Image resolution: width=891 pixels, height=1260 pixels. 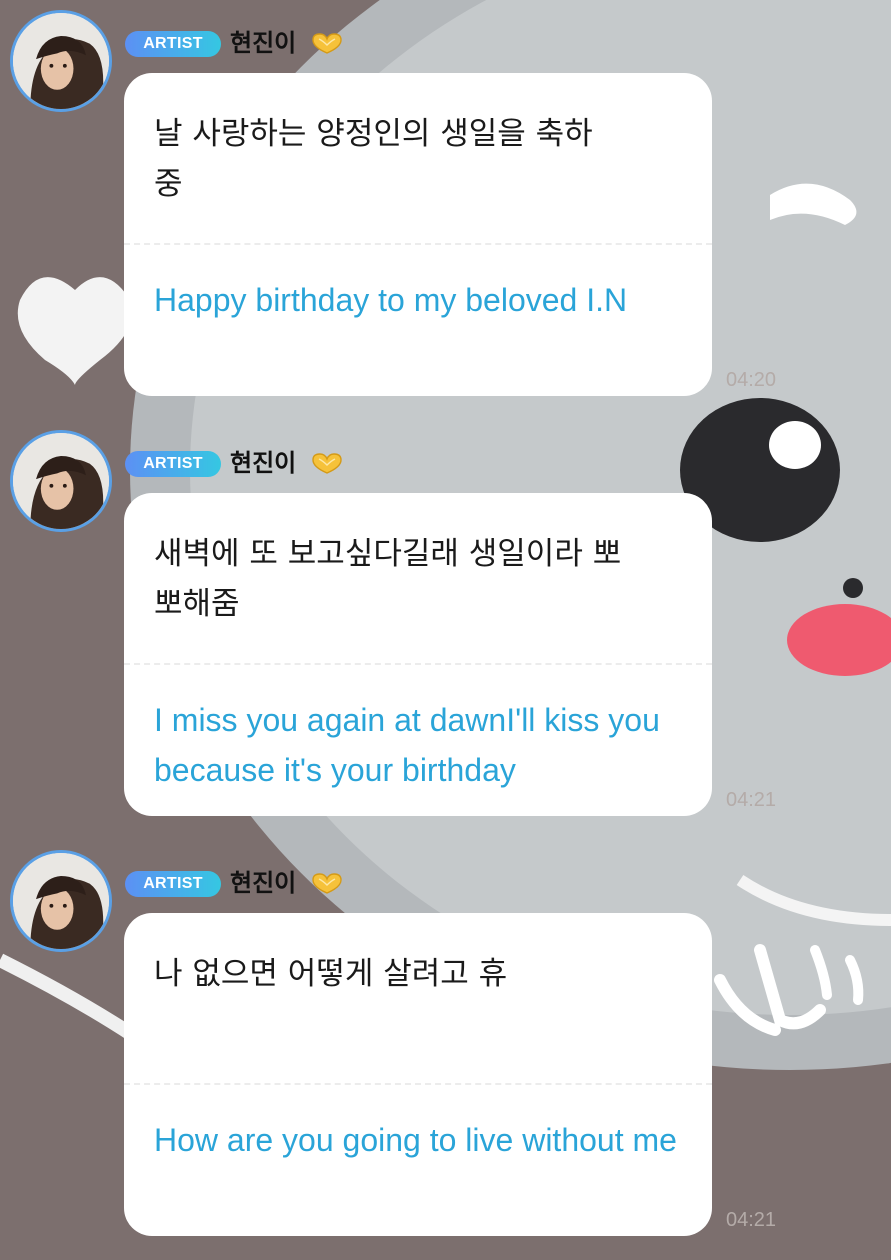 I want to click on message-timestamp: 04:20, so click(x=751, y=380).